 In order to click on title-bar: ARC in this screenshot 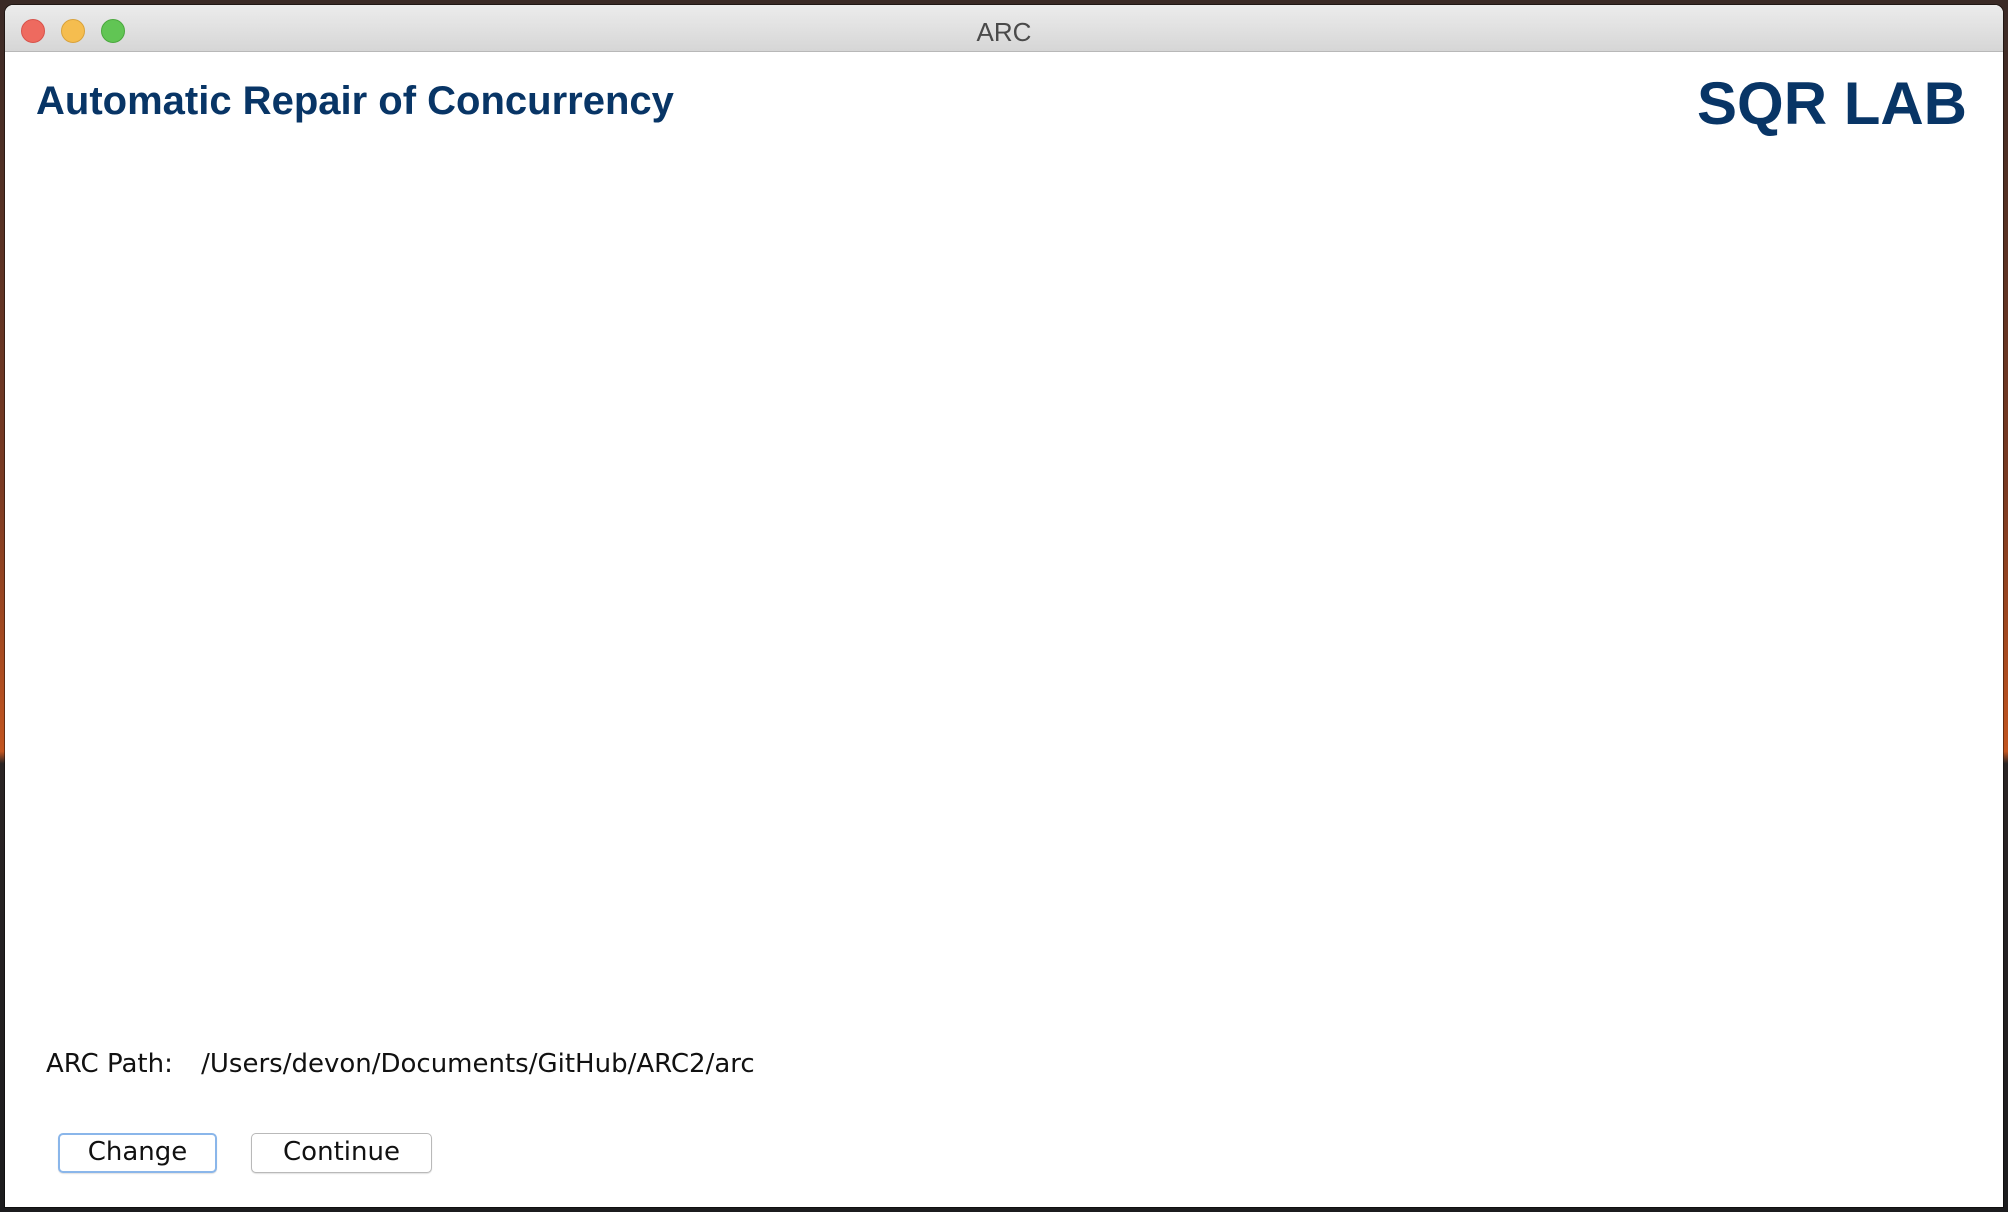, I will do `click(1004, 28)`.